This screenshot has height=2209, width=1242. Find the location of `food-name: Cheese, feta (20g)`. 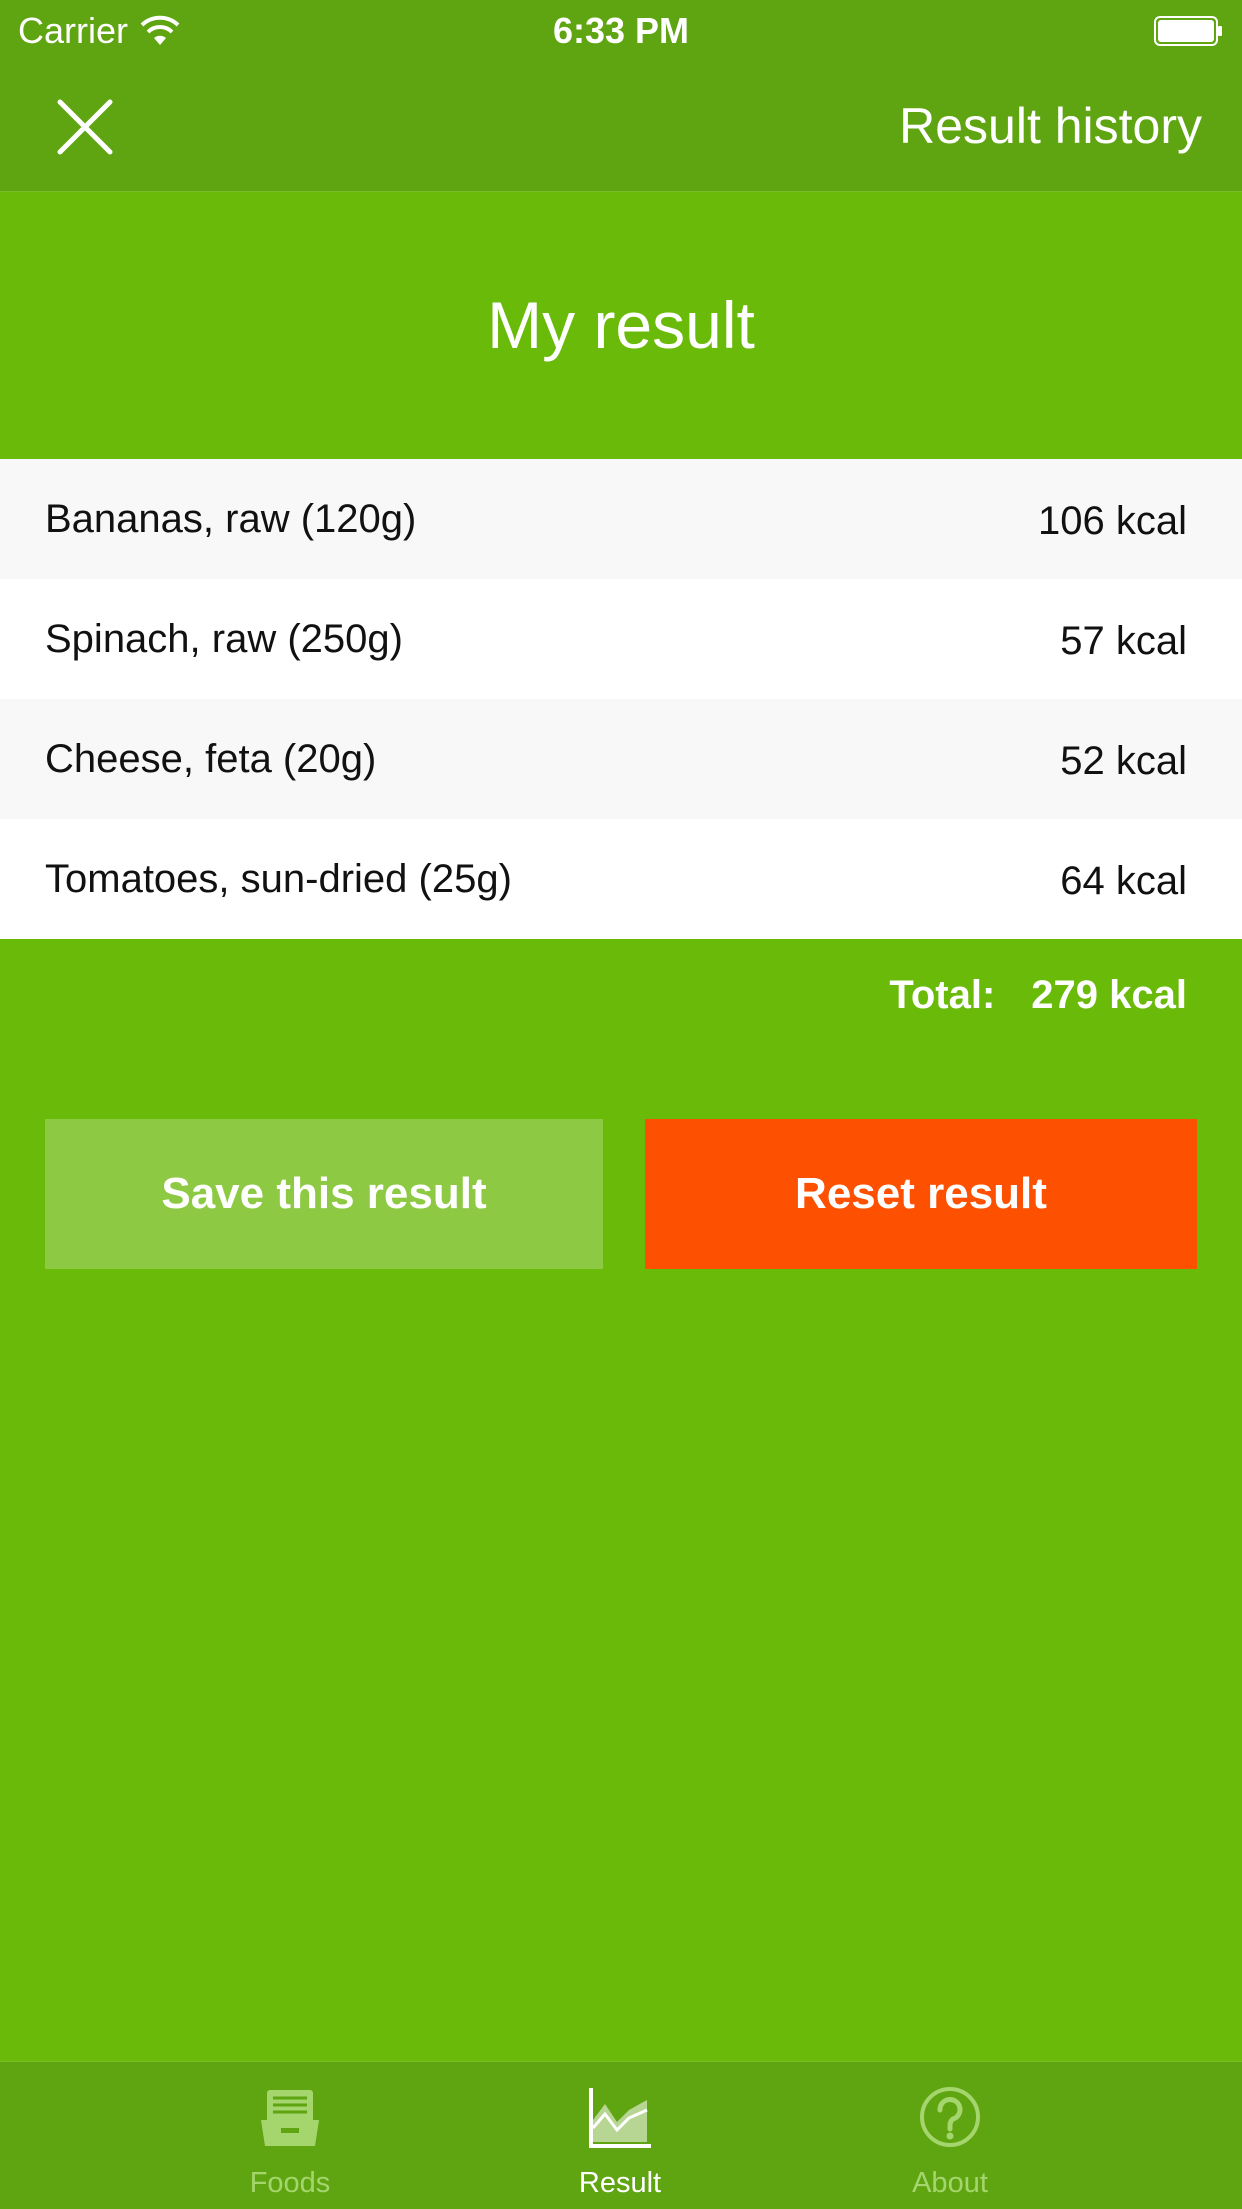

food-name: Cheese, feta (20g) is located at coordinates (211, 759).